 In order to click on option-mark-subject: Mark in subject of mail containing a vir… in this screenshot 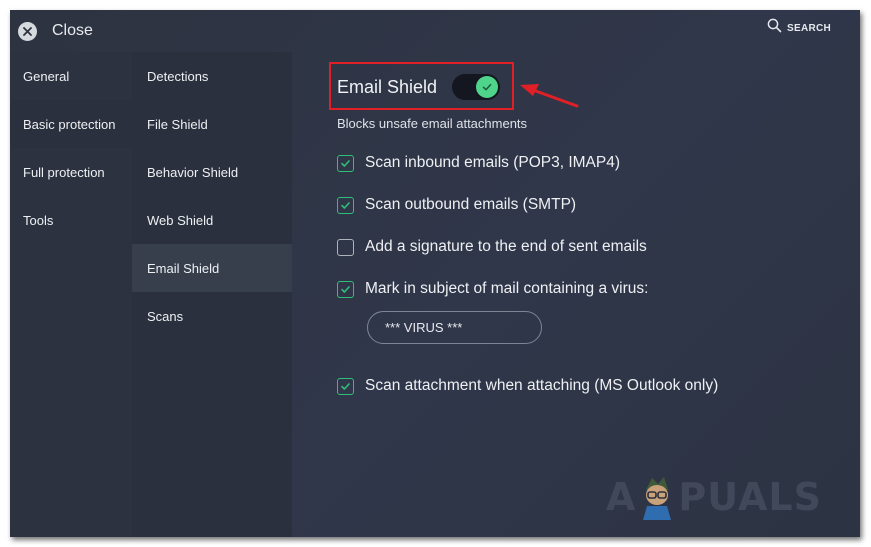, I will do `click(492, 289)`.